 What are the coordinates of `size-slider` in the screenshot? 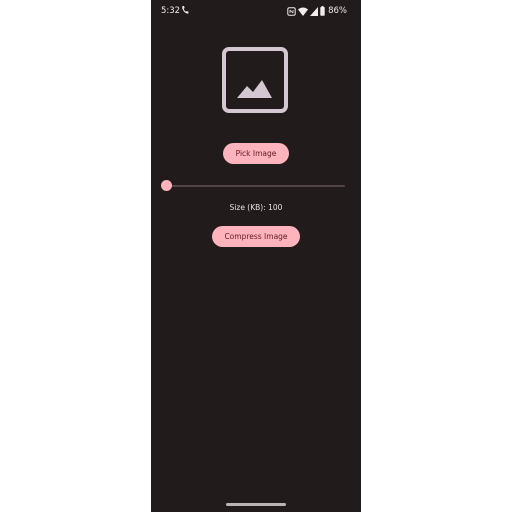 It's located at (253, 186).